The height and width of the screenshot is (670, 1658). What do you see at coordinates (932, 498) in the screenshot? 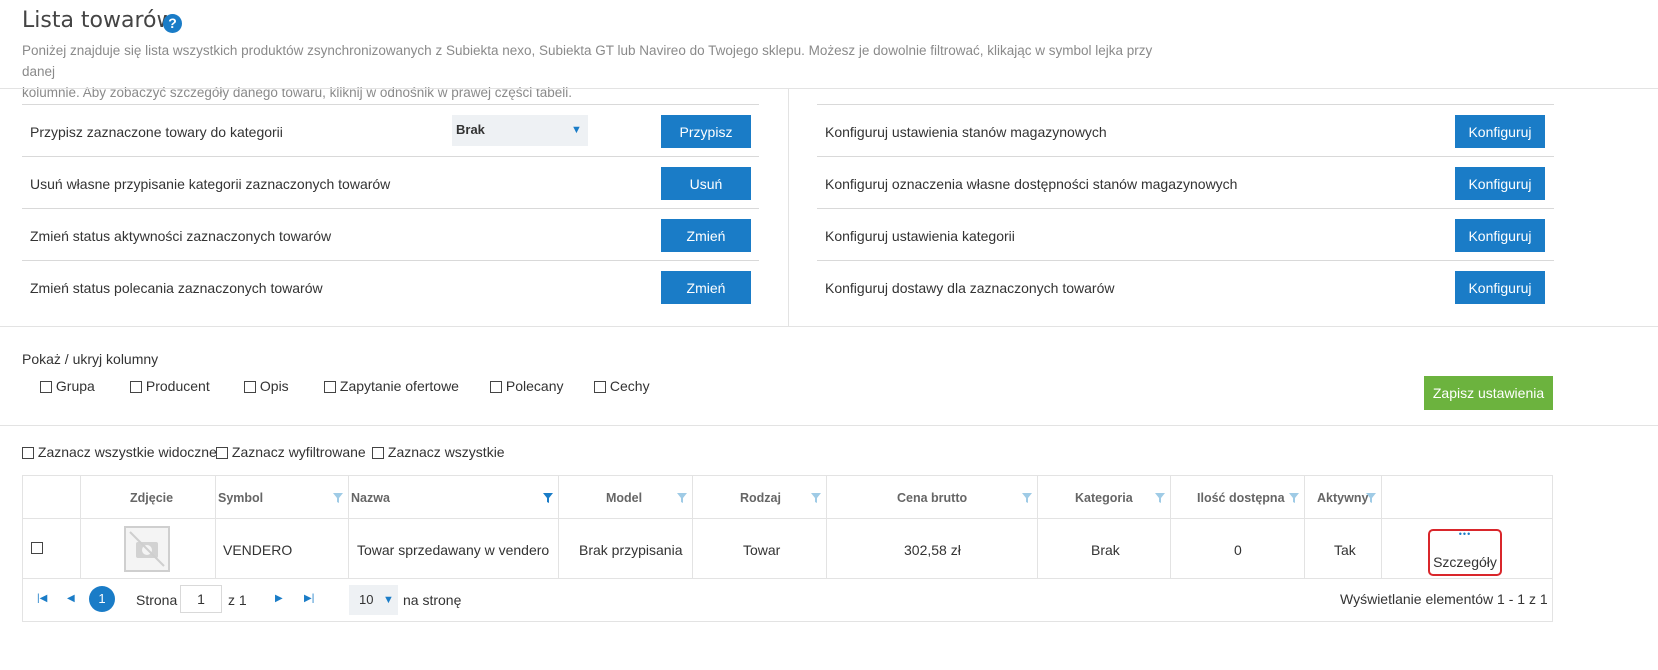
I see `column-header-cena: Cena brutto` at bounding box center [932, 498].